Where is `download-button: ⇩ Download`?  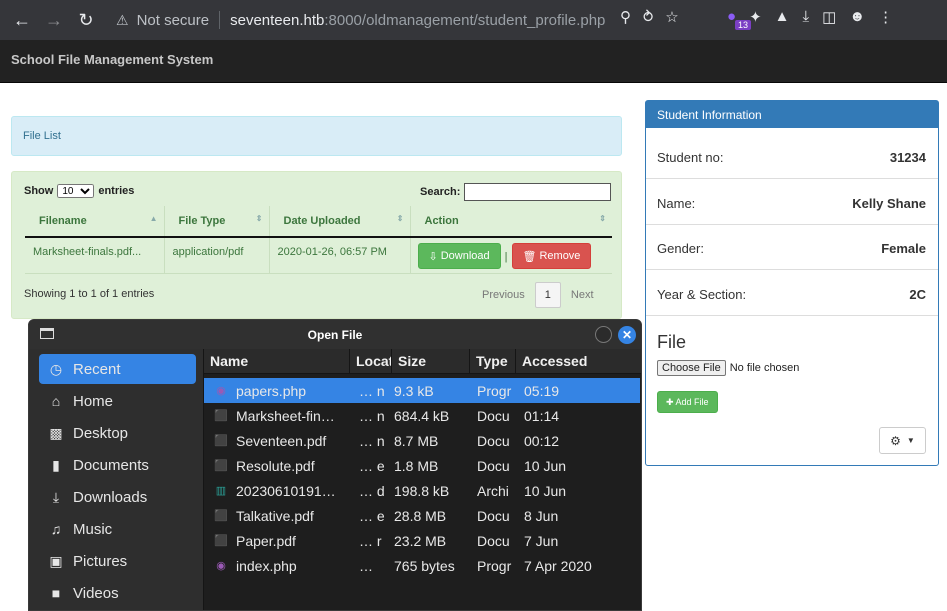
download-button: ⇩ Download is located at coordinates (459, 256).